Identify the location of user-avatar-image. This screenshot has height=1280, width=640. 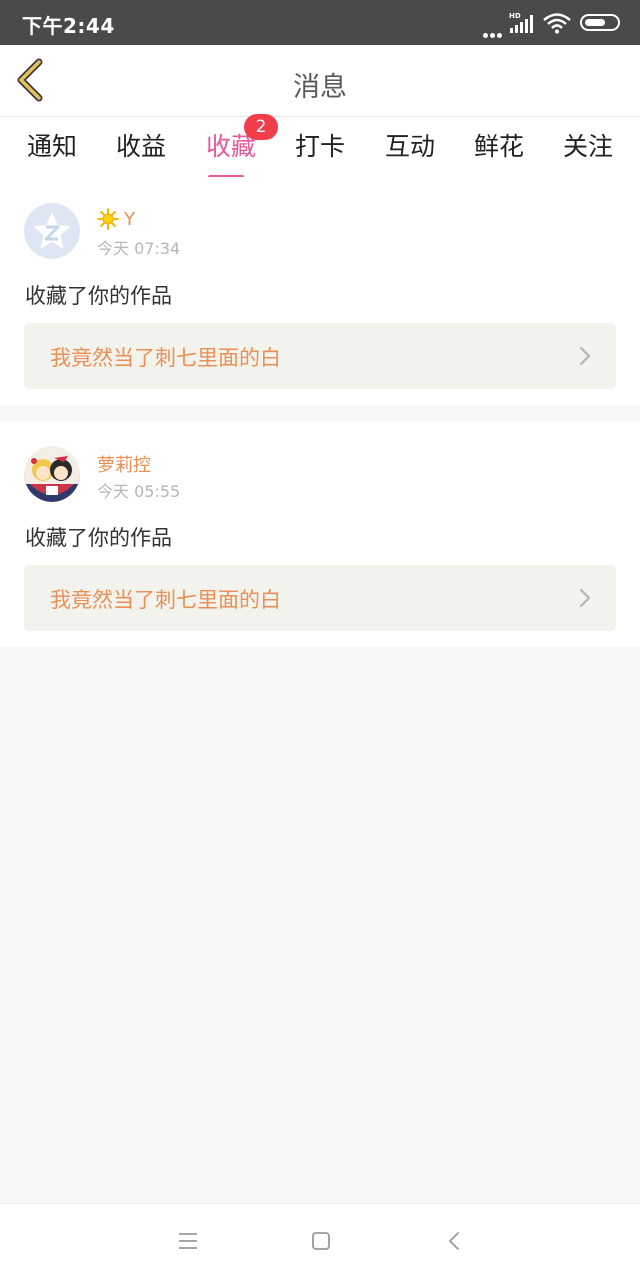
(52, 474).